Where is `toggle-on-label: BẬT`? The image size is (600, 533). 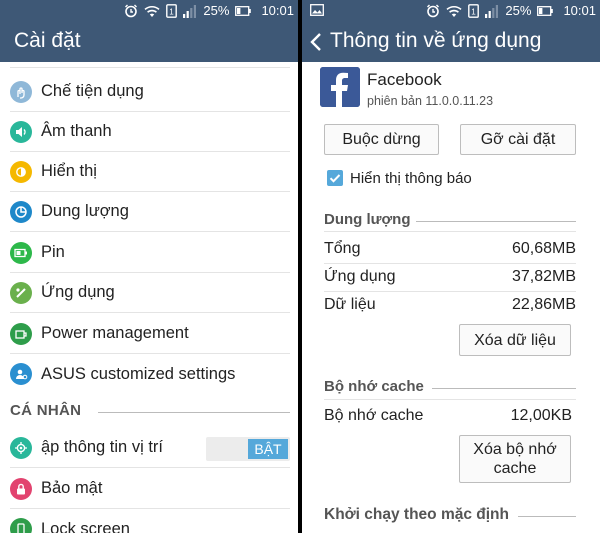
toggle-on-label: BẬT is located at coordinates (268, 449).